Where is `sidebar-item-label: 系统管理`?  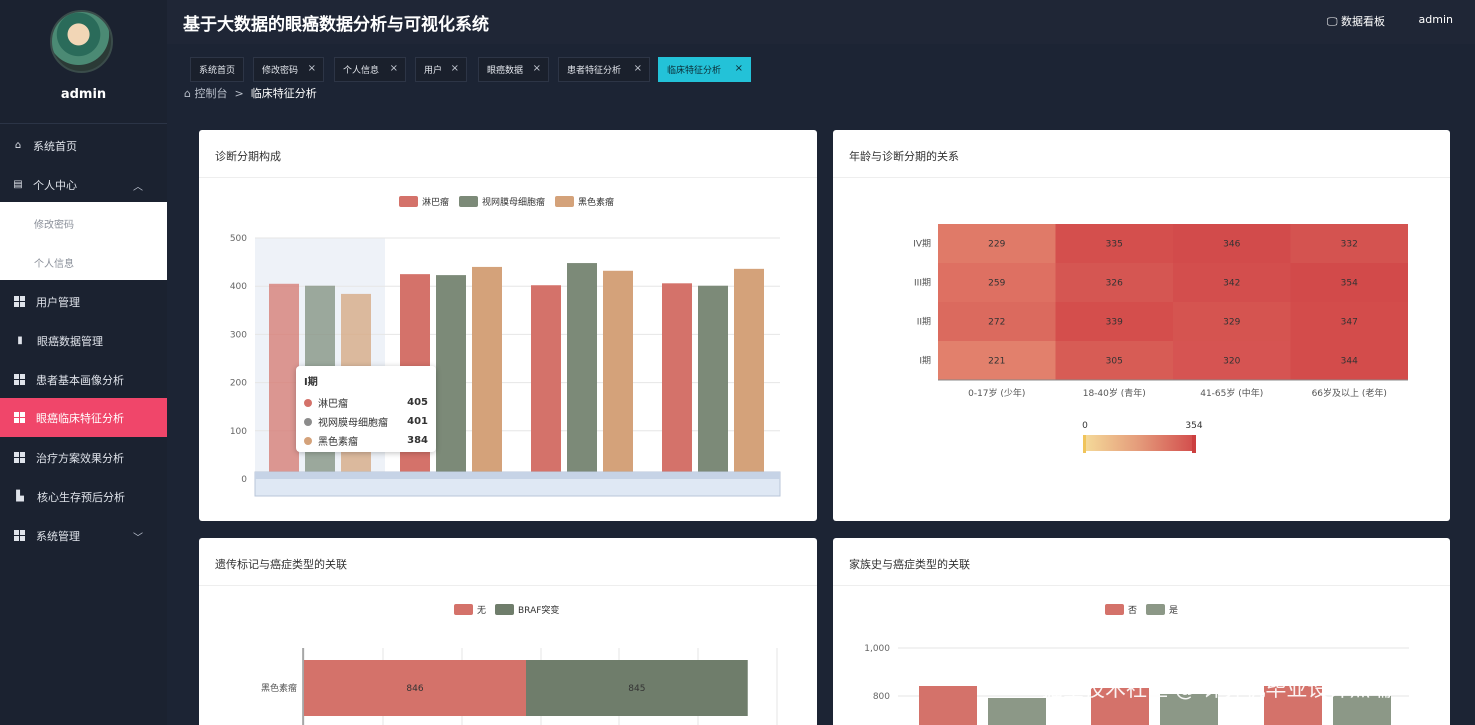 sidebar-item-label: 系统管理 is located at coordinates (58, 536).